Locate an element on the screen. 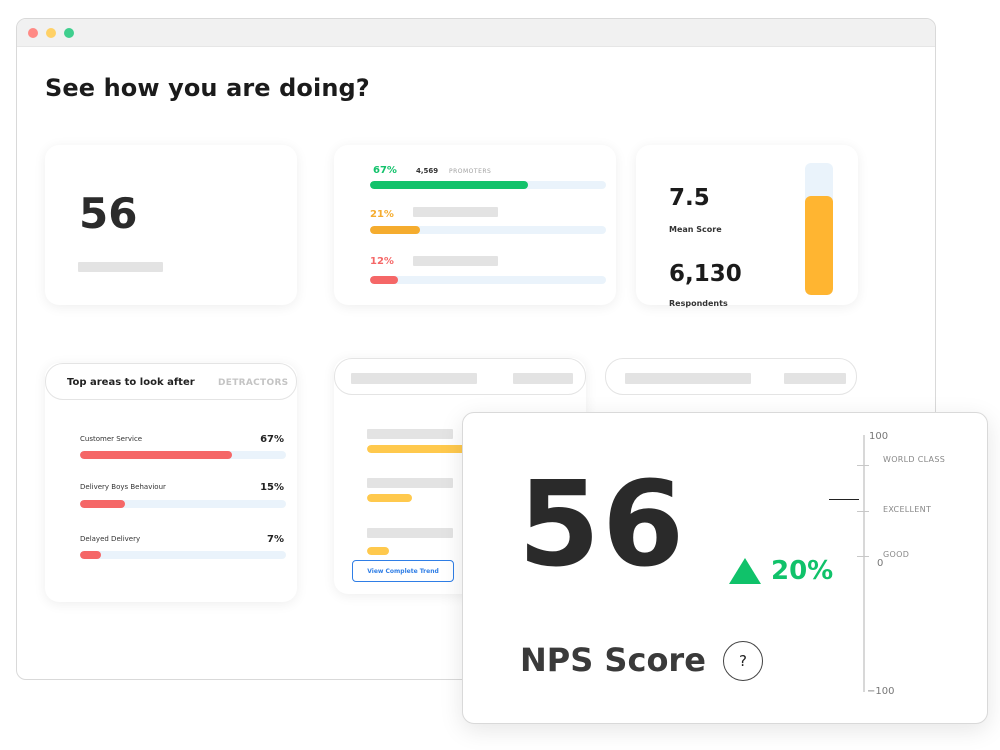 Image resolution: width=1000 pixels, height=750 pixels. promoters-bar is located at coordinates (488, 185).